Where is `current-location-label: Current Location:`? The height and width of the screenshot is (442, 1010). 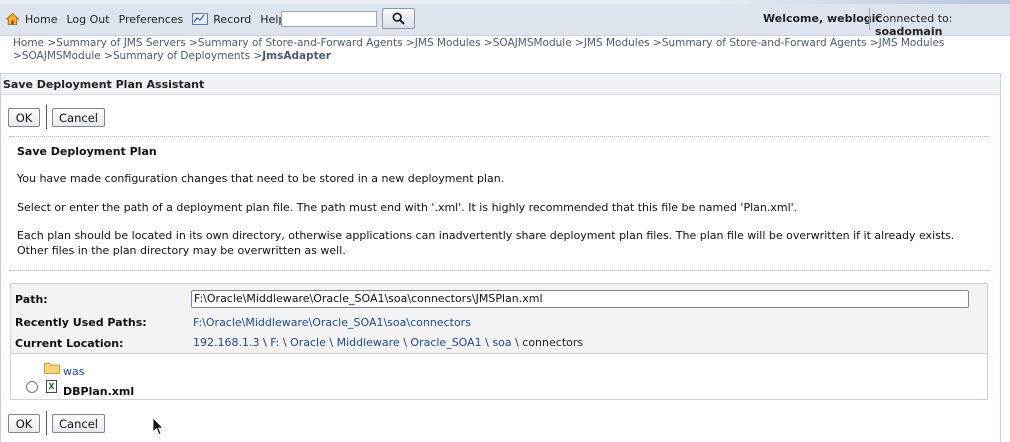
current-location-label: Current Location: is located at coordinates (69, 343).